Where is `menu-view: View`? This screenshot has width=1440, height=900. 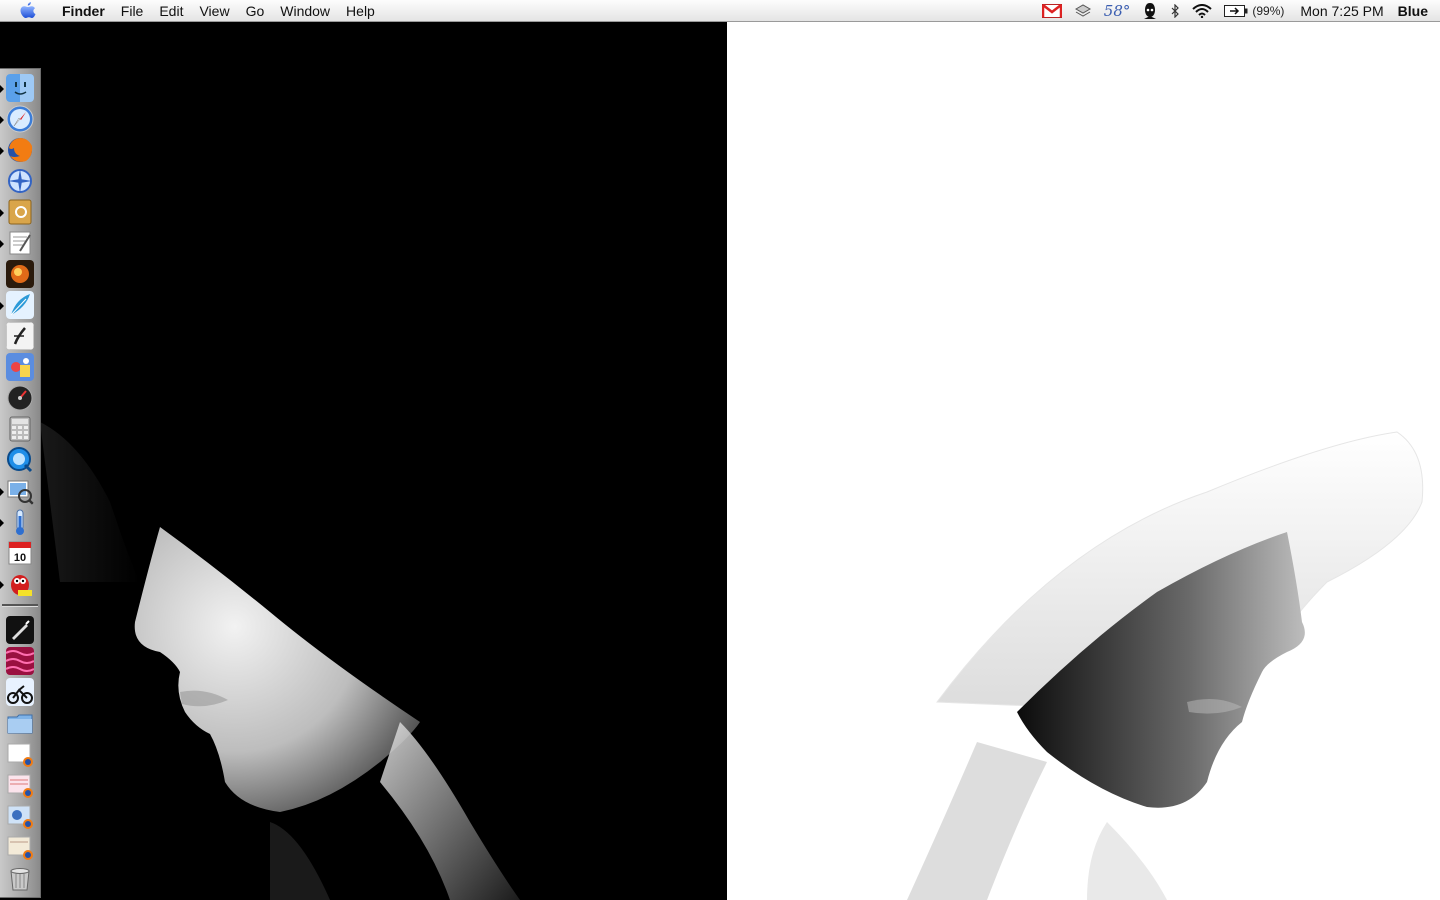 menu-view: View is located at coordinates (214, 11).